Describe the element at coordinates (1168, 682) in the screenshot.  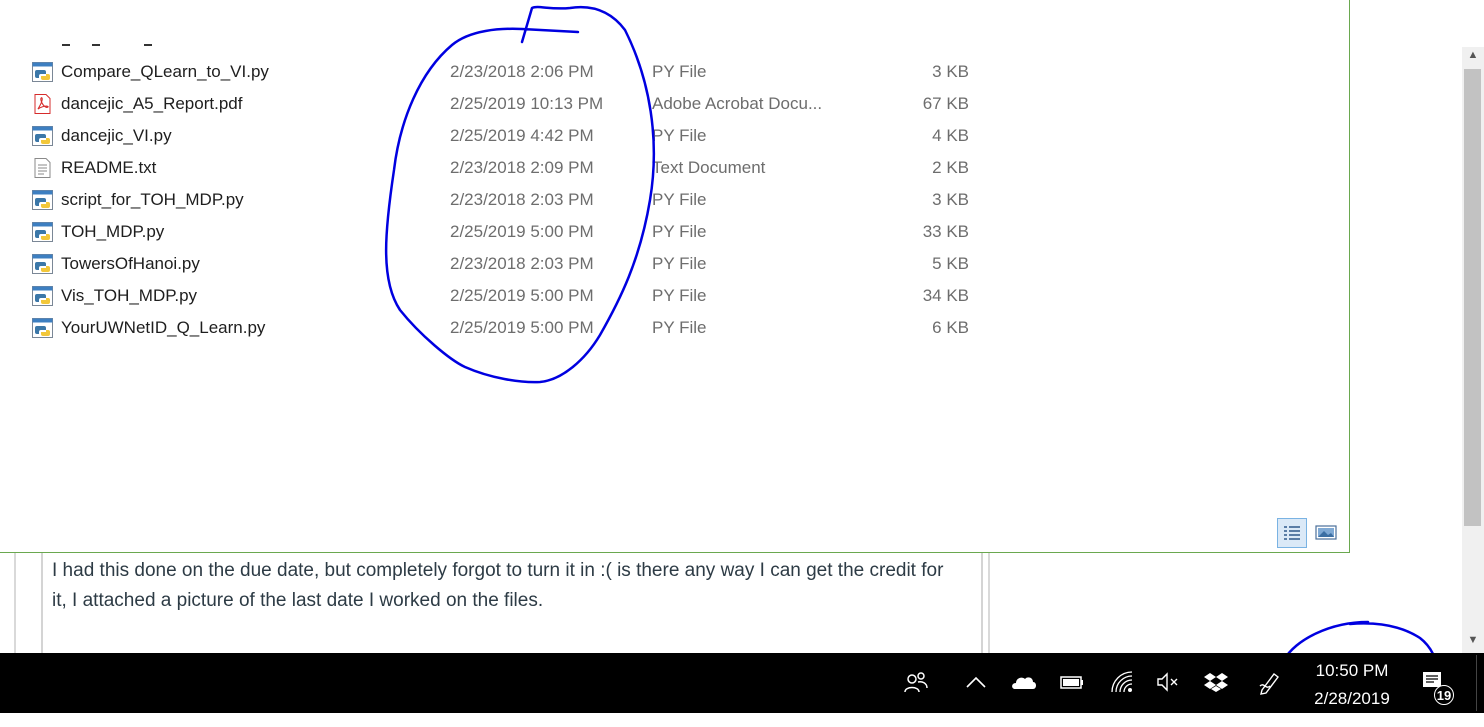
I see `volume-muted-icon` at that location.